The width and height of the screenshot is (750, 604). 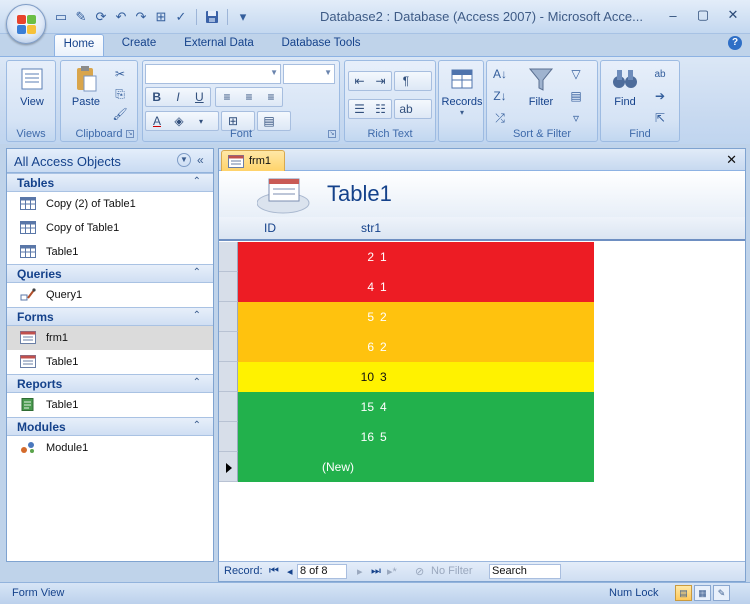 What do you see at coordinates (625, 86) in the screenshot?
I see `find-button: Find` at bounding box center [625, 86].